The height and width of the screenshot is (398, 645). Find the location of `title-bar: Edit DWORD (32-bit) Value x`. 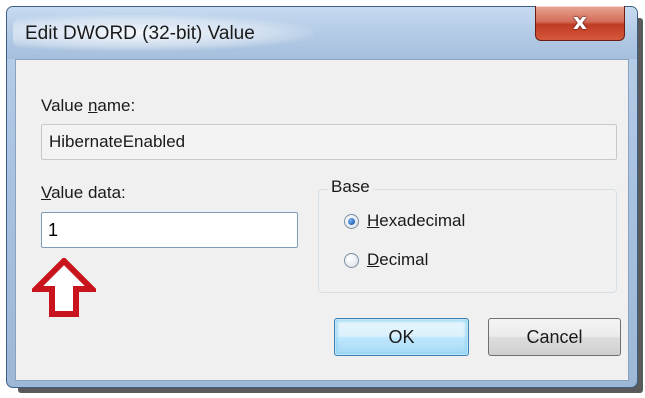

title-bar: Edit DWORD (32-bit) Value x is located at coordinates (322, 32).